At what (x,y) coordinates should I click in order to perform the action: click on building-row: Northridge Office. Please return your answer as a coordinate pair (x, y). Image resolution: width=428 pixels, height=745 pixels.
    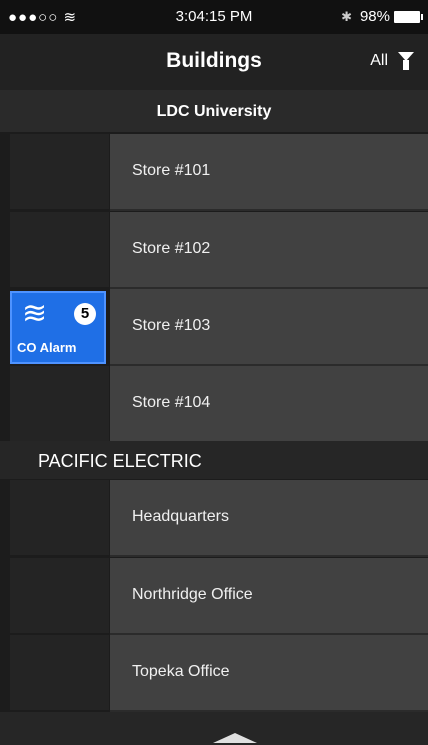
    Looking at the image, I should click on (214, 596).